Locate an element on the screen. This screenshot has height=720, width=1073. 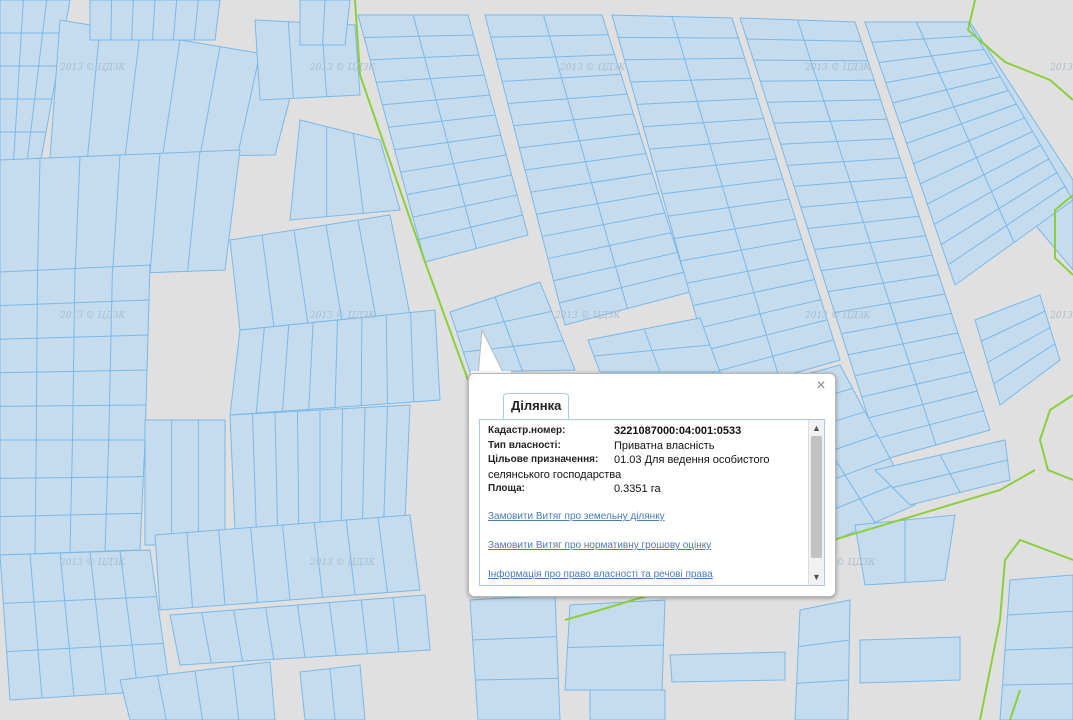
tab-parcel: Ділянка is located at coordinates (536, 406).